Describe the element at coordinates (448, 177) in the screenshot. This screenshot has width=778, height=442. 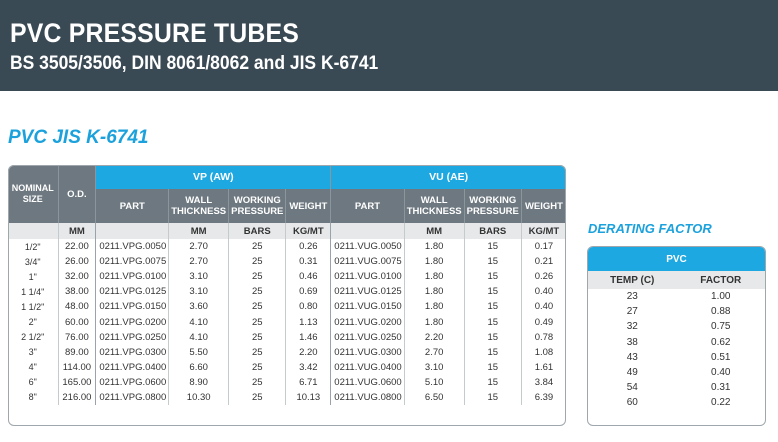
I see `group-vu: VU (AE)` at that location.